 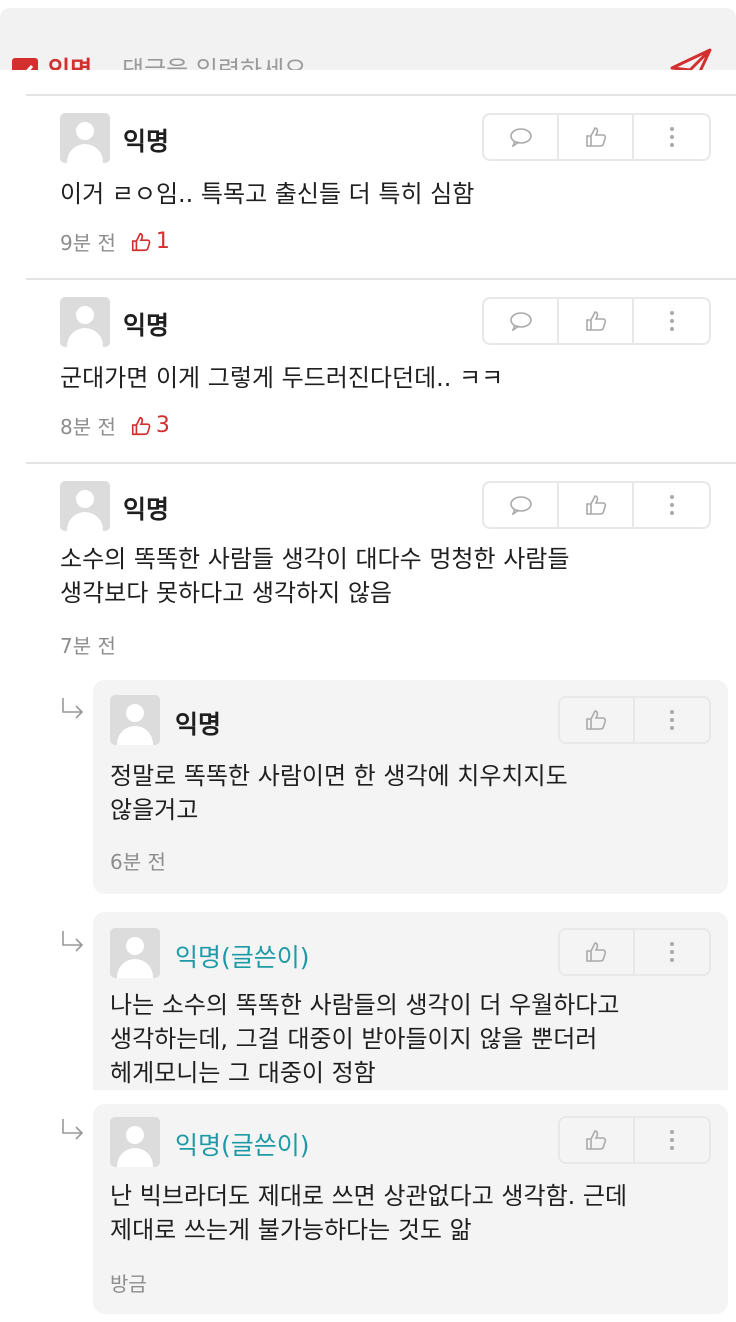 What do you see at coordinates (368, 83) in the screenshot?
I see `composer-bottom` at bounding box center [368, 83].